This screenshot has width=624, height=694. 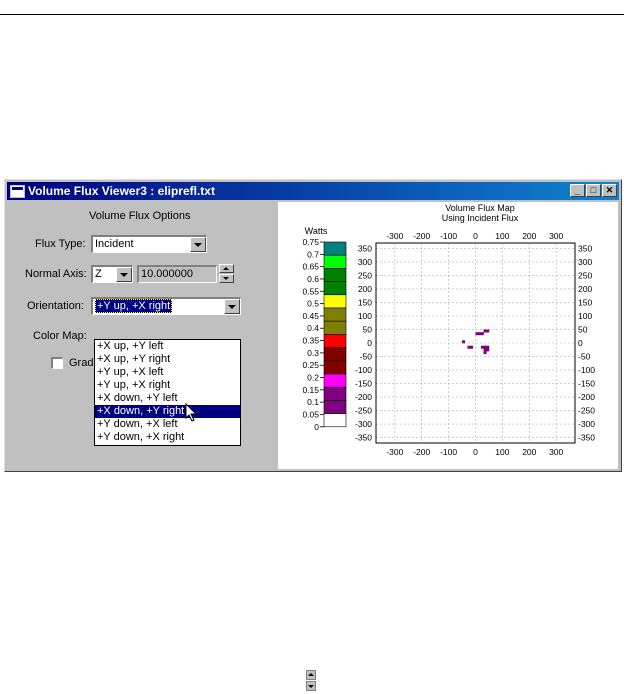 What do you see at coordinates (421, 236) in the screenshot?
I see `x-tick-label-top: -200` at bounding box center [421, 236].